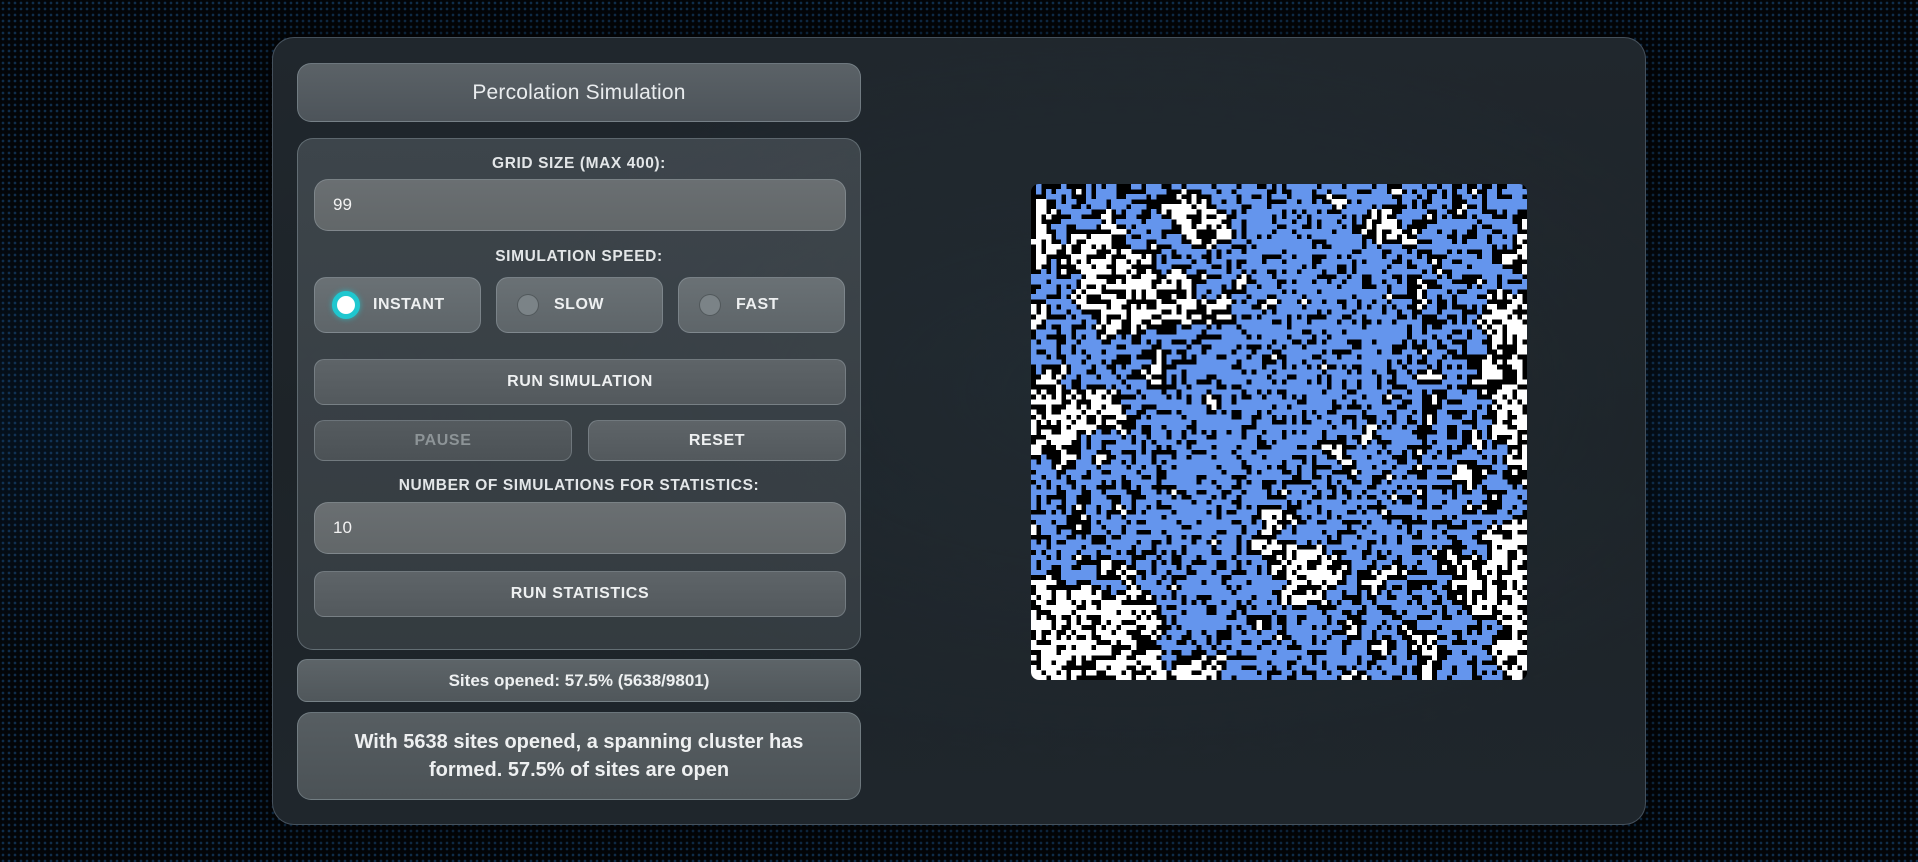 The width and height of the screenshot is (1918, 862). What do you see at coordinates (579, 305) in the screenshot?
I see `speed-option-slow: SLOW` at bounding box center [579, 305].